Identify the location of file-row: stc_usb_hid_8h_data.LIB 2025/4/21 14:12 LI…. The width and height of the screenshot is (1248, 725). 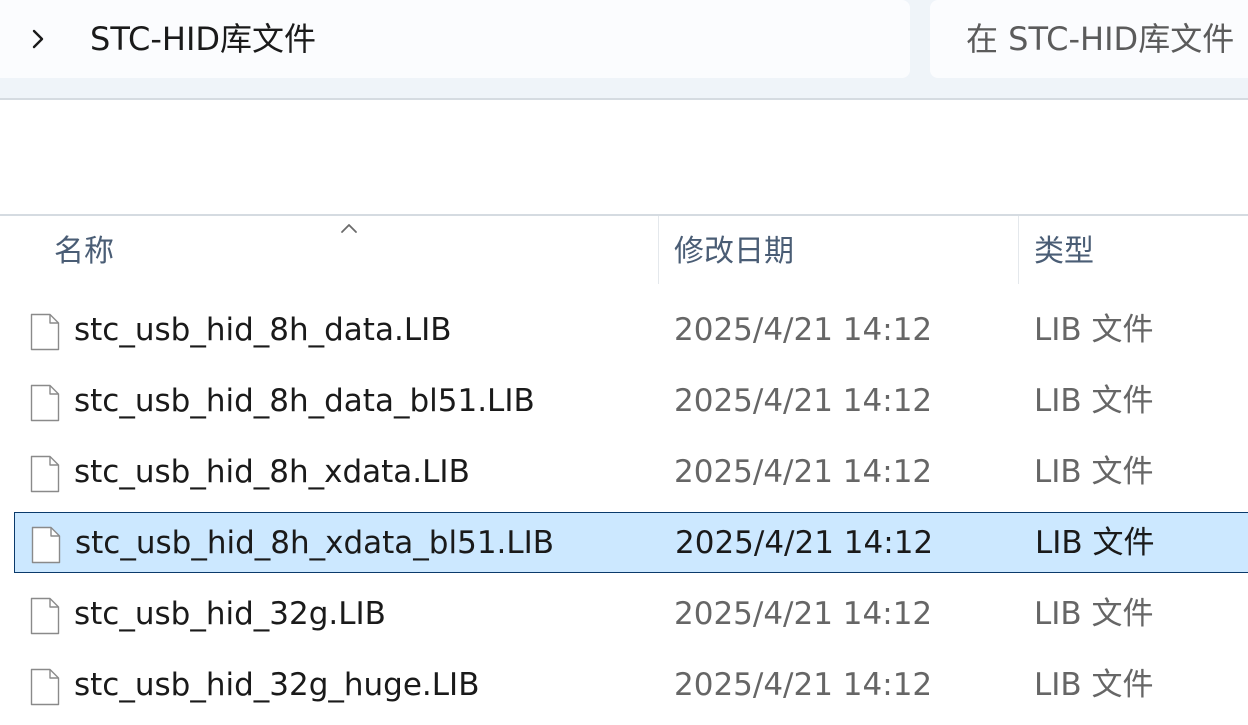
(631, 330).